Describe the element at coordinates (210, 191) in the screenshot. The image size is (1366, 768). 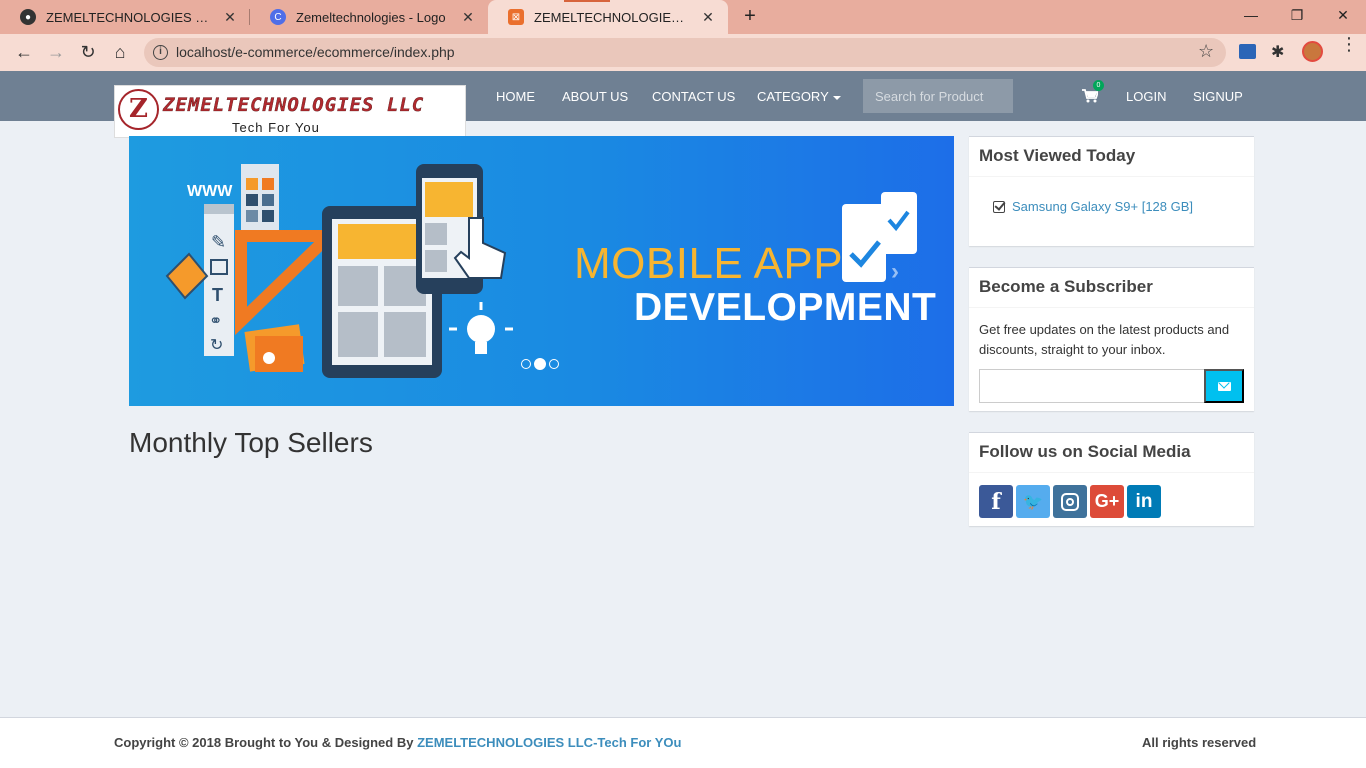
I see `svg-text: WWW` at that location.